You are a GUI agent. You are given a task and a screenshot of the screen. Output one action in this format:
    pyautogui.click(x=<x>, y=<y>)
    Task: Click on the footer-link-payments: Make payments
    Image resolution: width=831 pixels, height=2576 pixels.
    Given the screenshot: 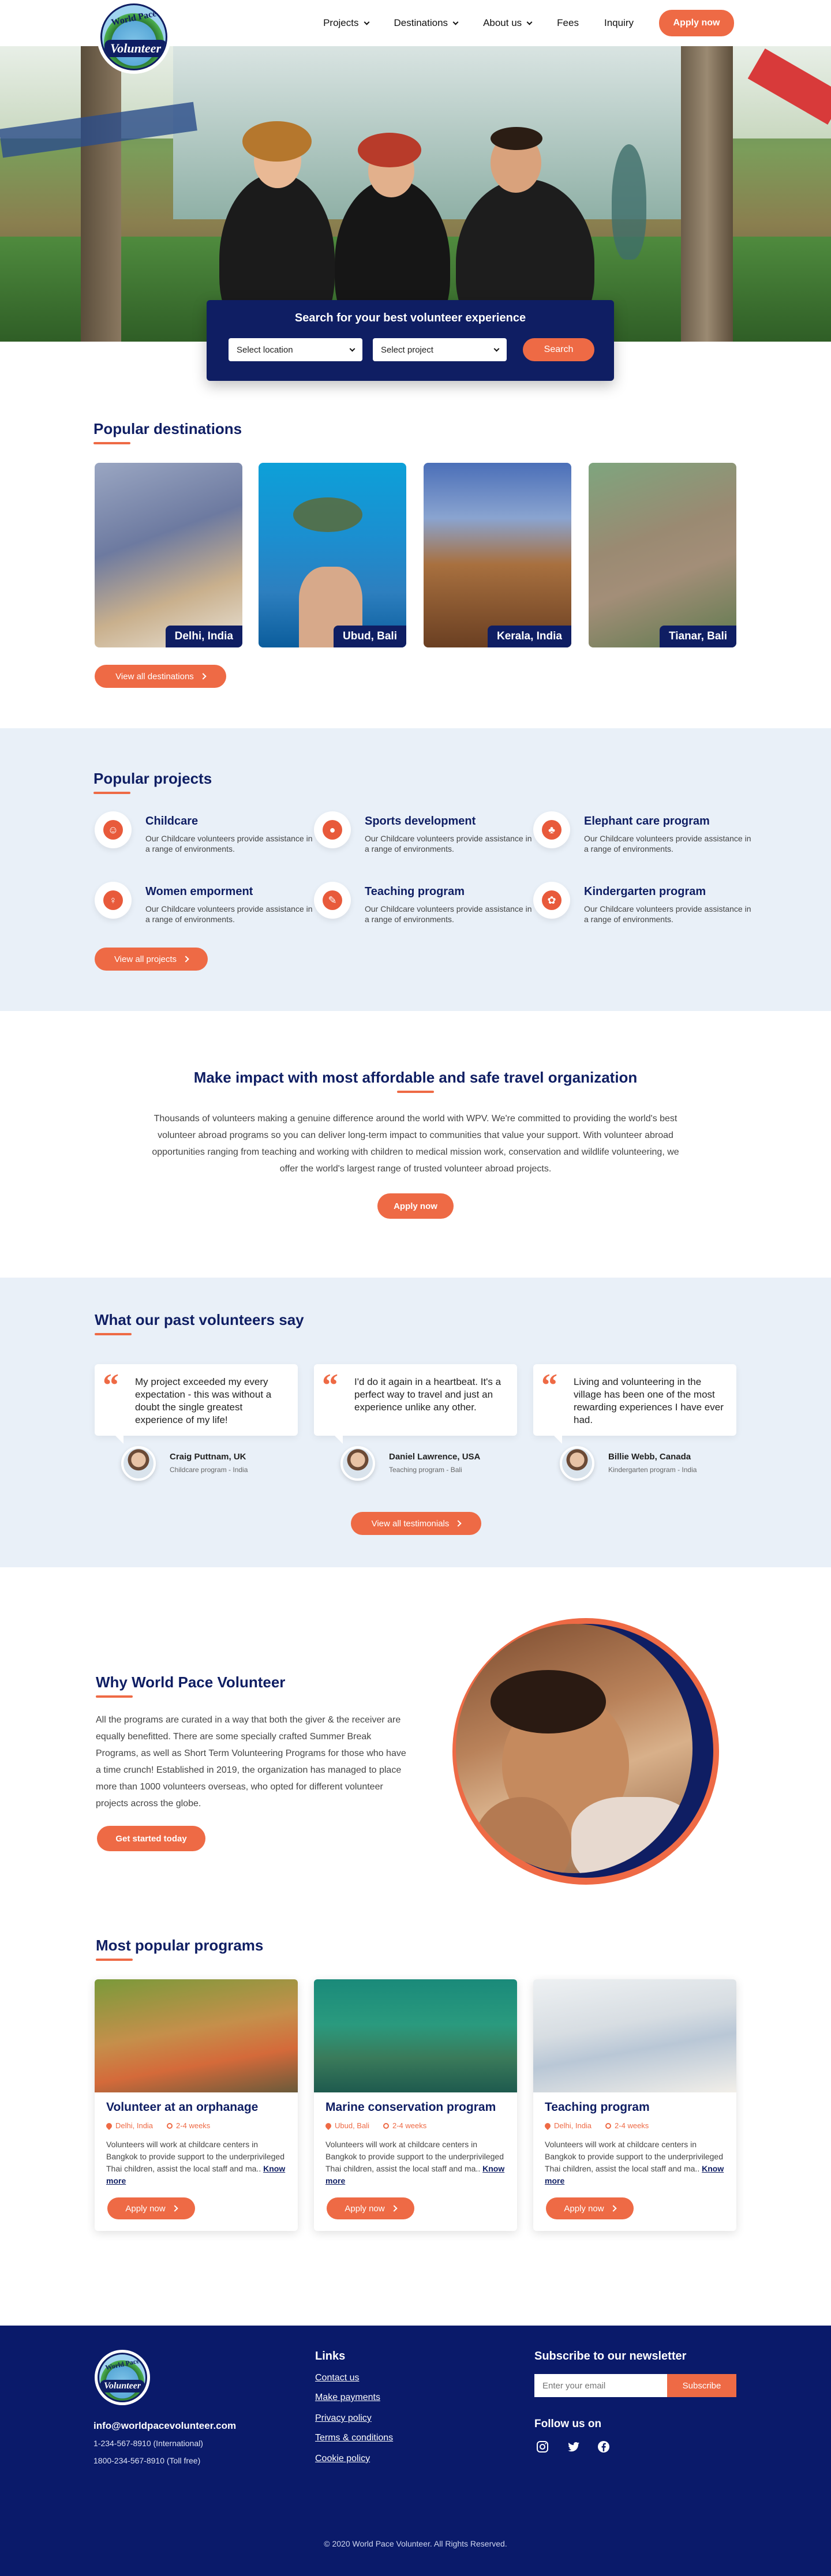 What is the action you would take?
    pyautogui.click(x=347, y=2397)
    